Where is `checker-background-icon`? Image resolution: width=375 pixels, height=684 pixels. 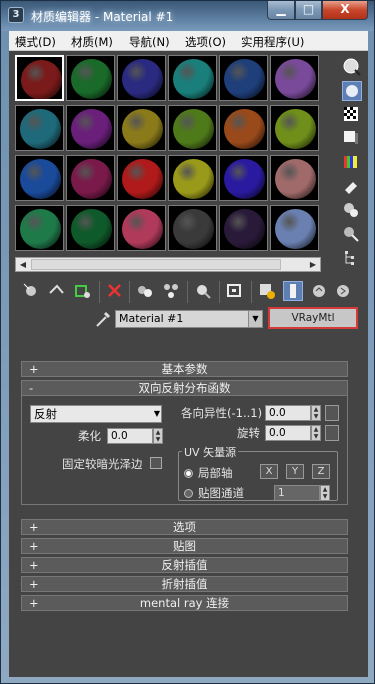
checker-background-icon is located at coordinates (352, 115).